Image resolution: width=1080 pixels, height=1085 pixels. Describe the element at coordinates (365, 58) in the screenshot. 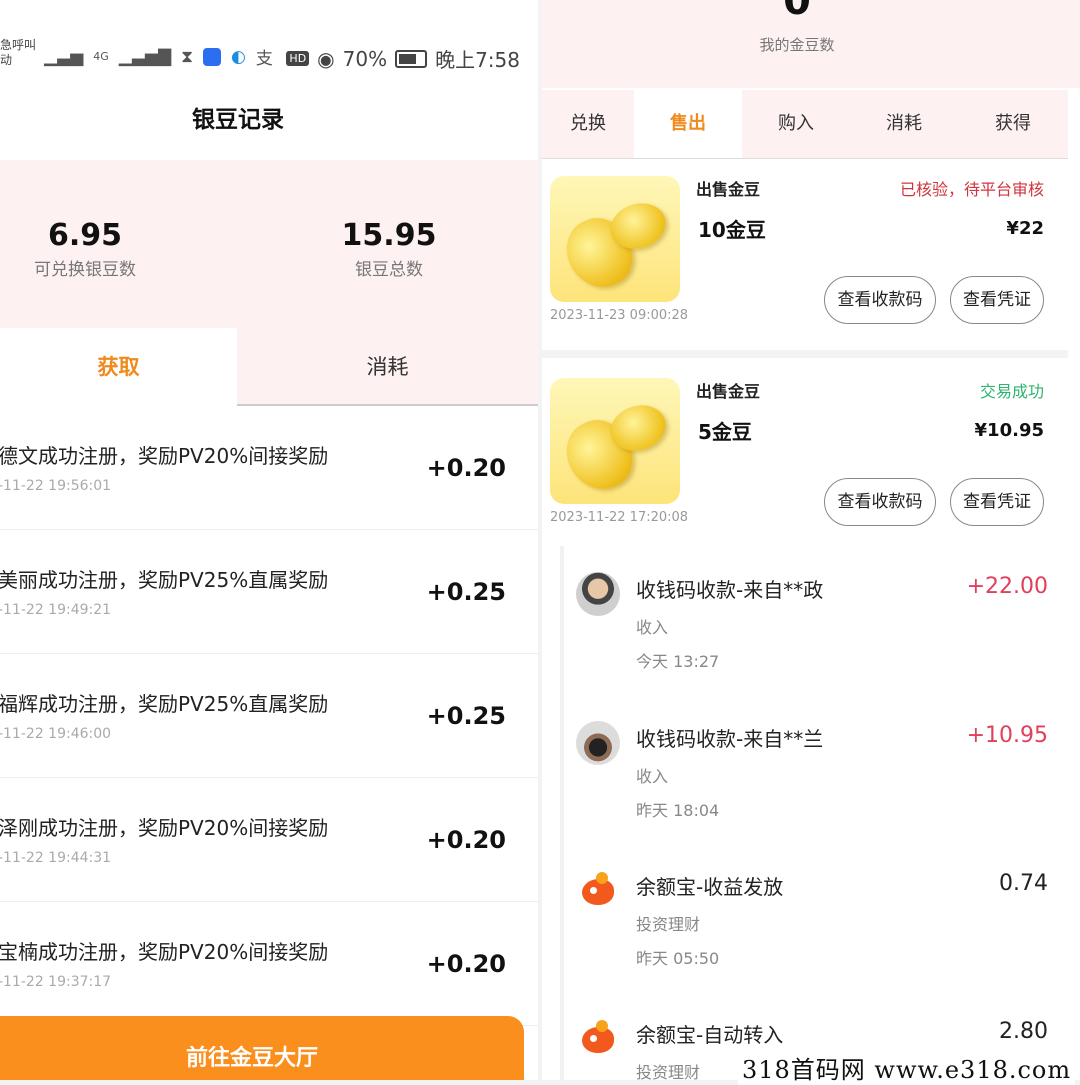

I see `battery-percent: 70%` at that location.